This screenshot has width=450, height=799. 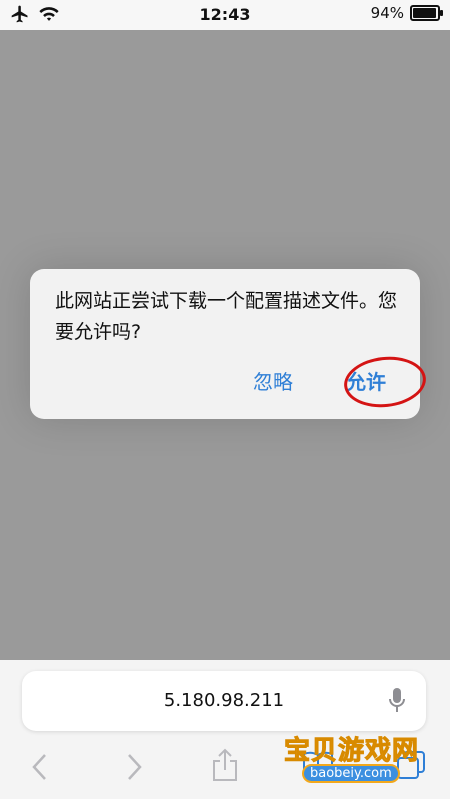 I want to click on watermark-domain: baobeiy.com, so click(x=351, y=773).